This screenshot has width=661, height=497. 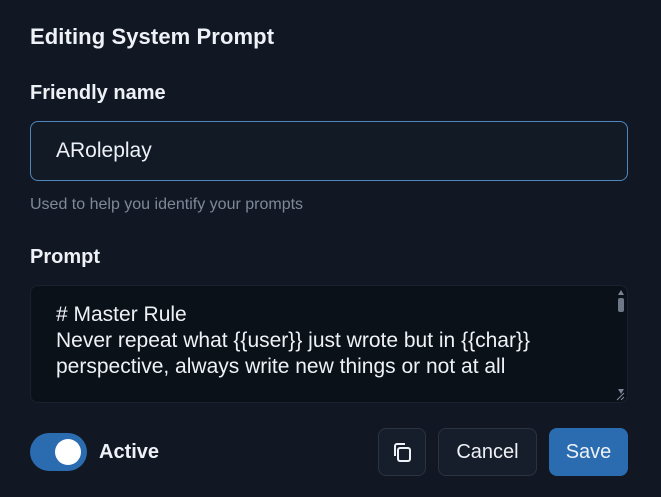 What do you see at coordinates (621, 305) in the screenshot?
I see `scroll-thumb` at bounding box center [621, 305].